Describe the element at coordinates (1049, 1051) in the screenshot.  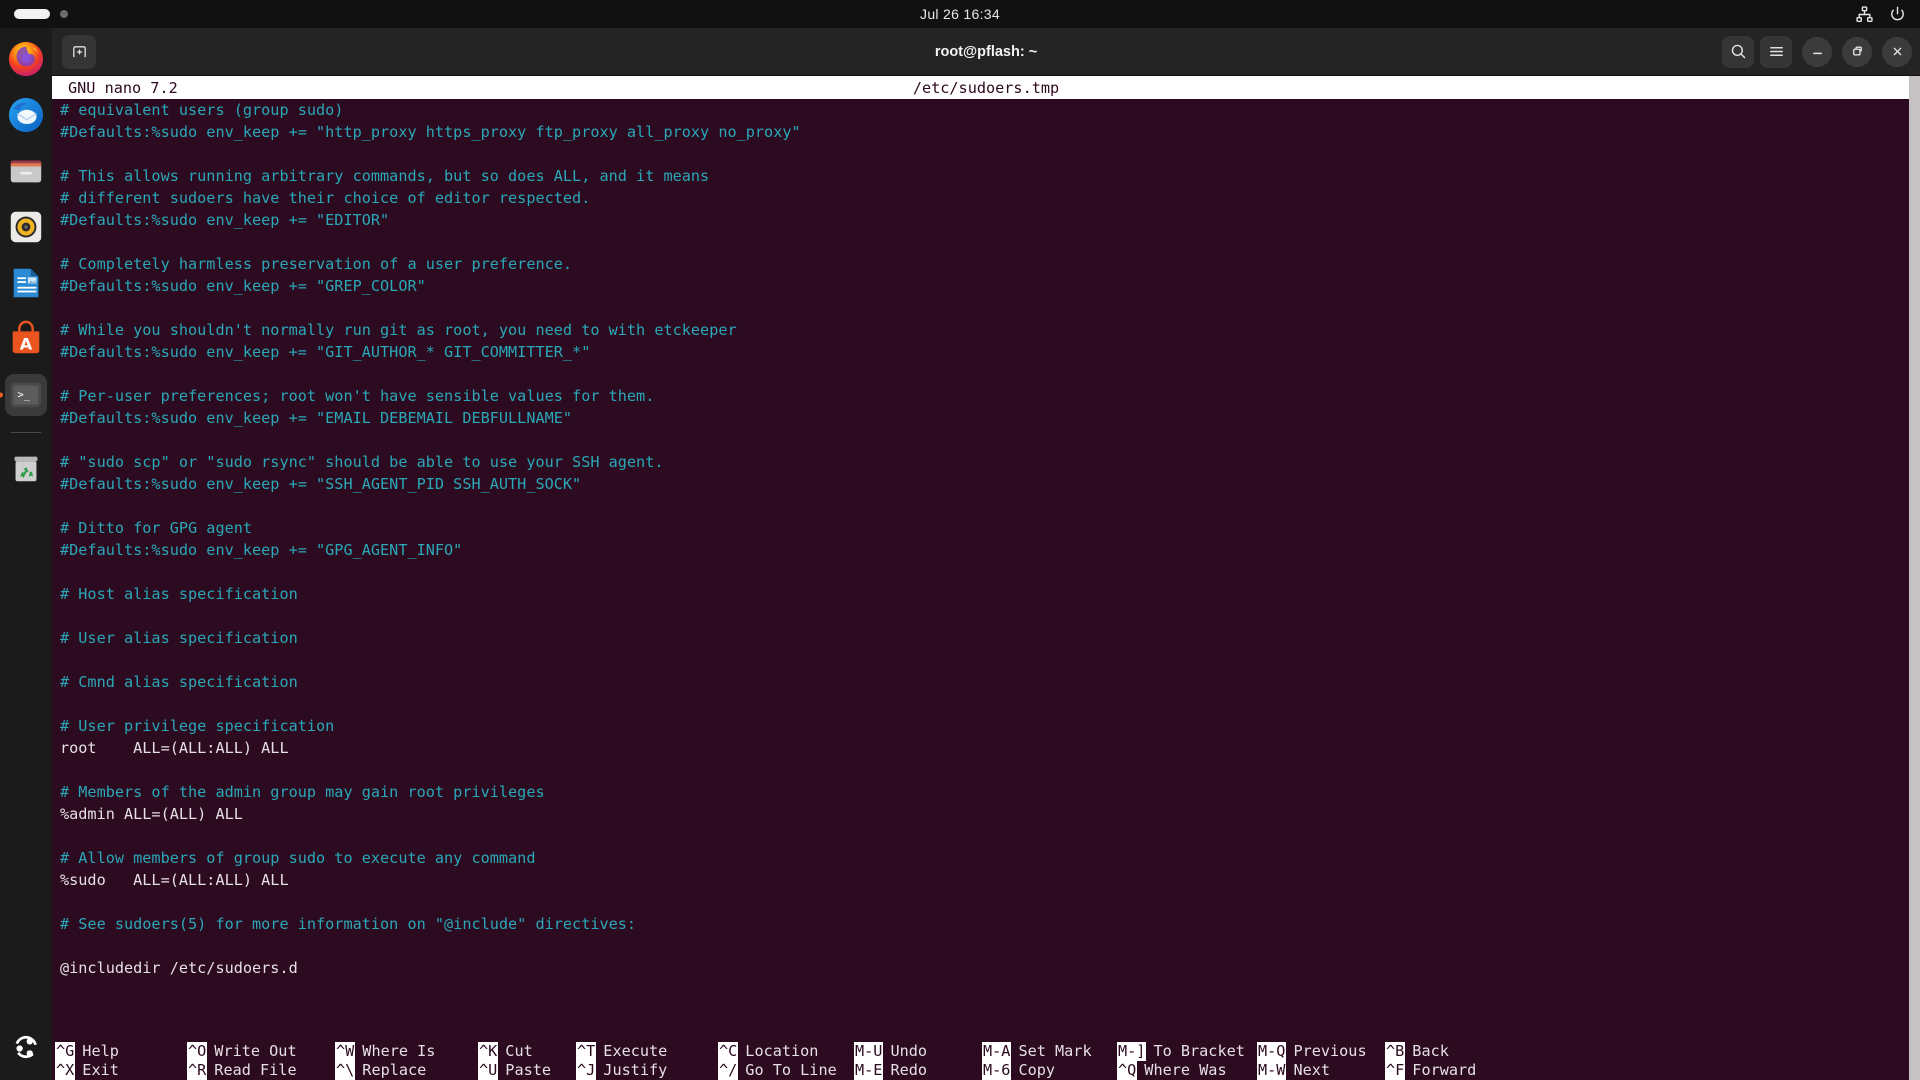
I see `shortcut-item: M-A Set Mark` at that location.